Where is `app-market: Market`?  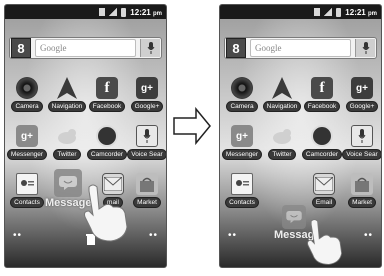 app-market: Market is located at coordinates (361, 193).